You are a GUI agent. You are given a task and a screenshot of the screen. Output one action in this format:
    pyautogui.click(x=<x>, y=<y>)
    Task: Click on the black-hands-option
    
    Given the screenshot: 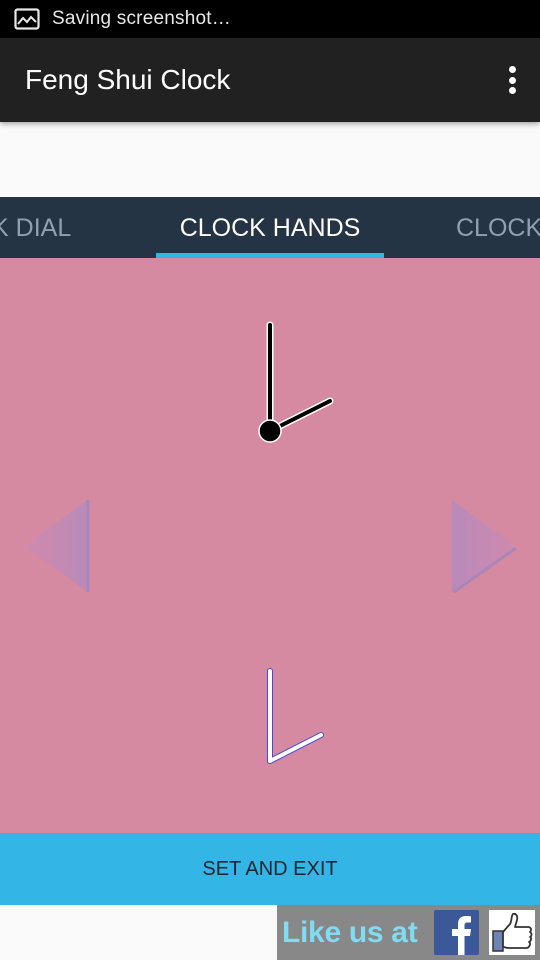 What is the action you would take?
    pyautogui.click(x=296, y=382)
    